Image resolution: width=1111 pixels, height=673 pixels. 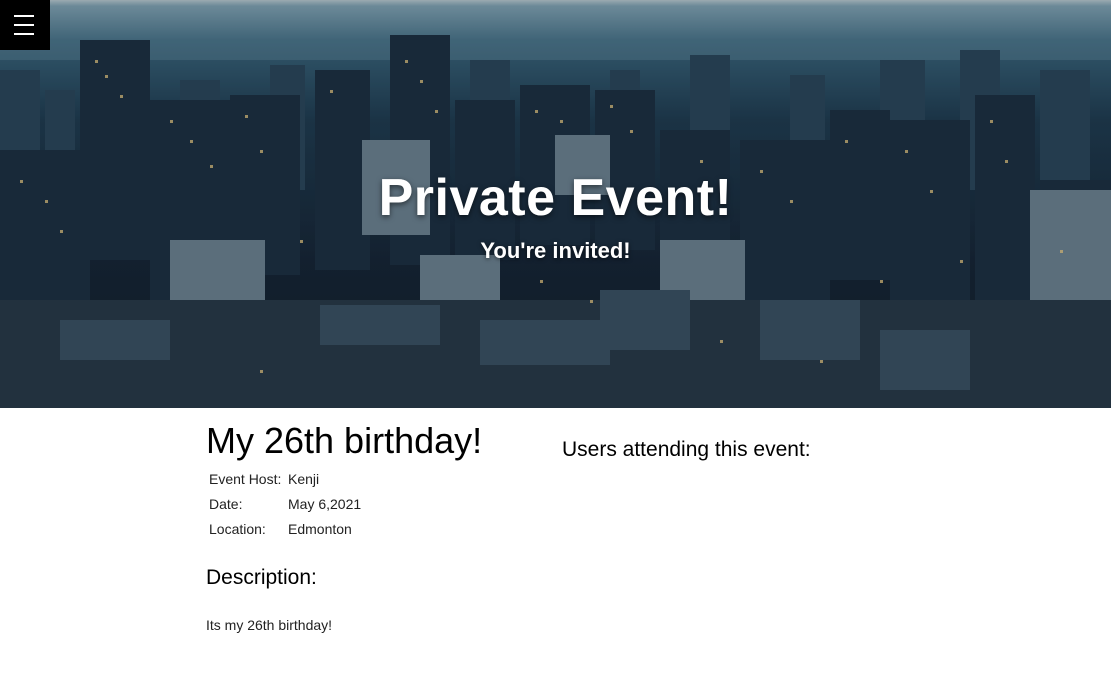 I want to click on detail-row-date: Date: May 6,2021, so click(x=285, y=503).